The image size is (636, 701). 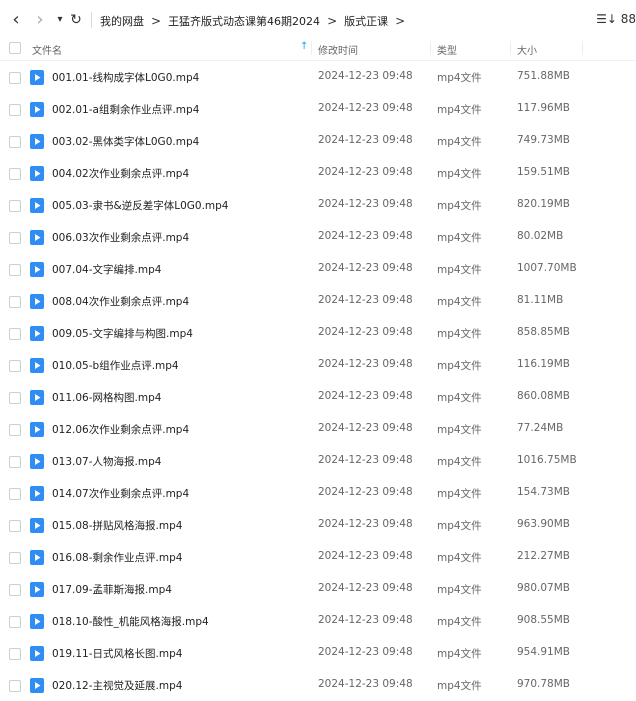 What do you see at coordinates (117, 525) in the screenshot?
I see `file-name: 015.08-拼贴风格海报.mp4` at bounding box center [117, 525].